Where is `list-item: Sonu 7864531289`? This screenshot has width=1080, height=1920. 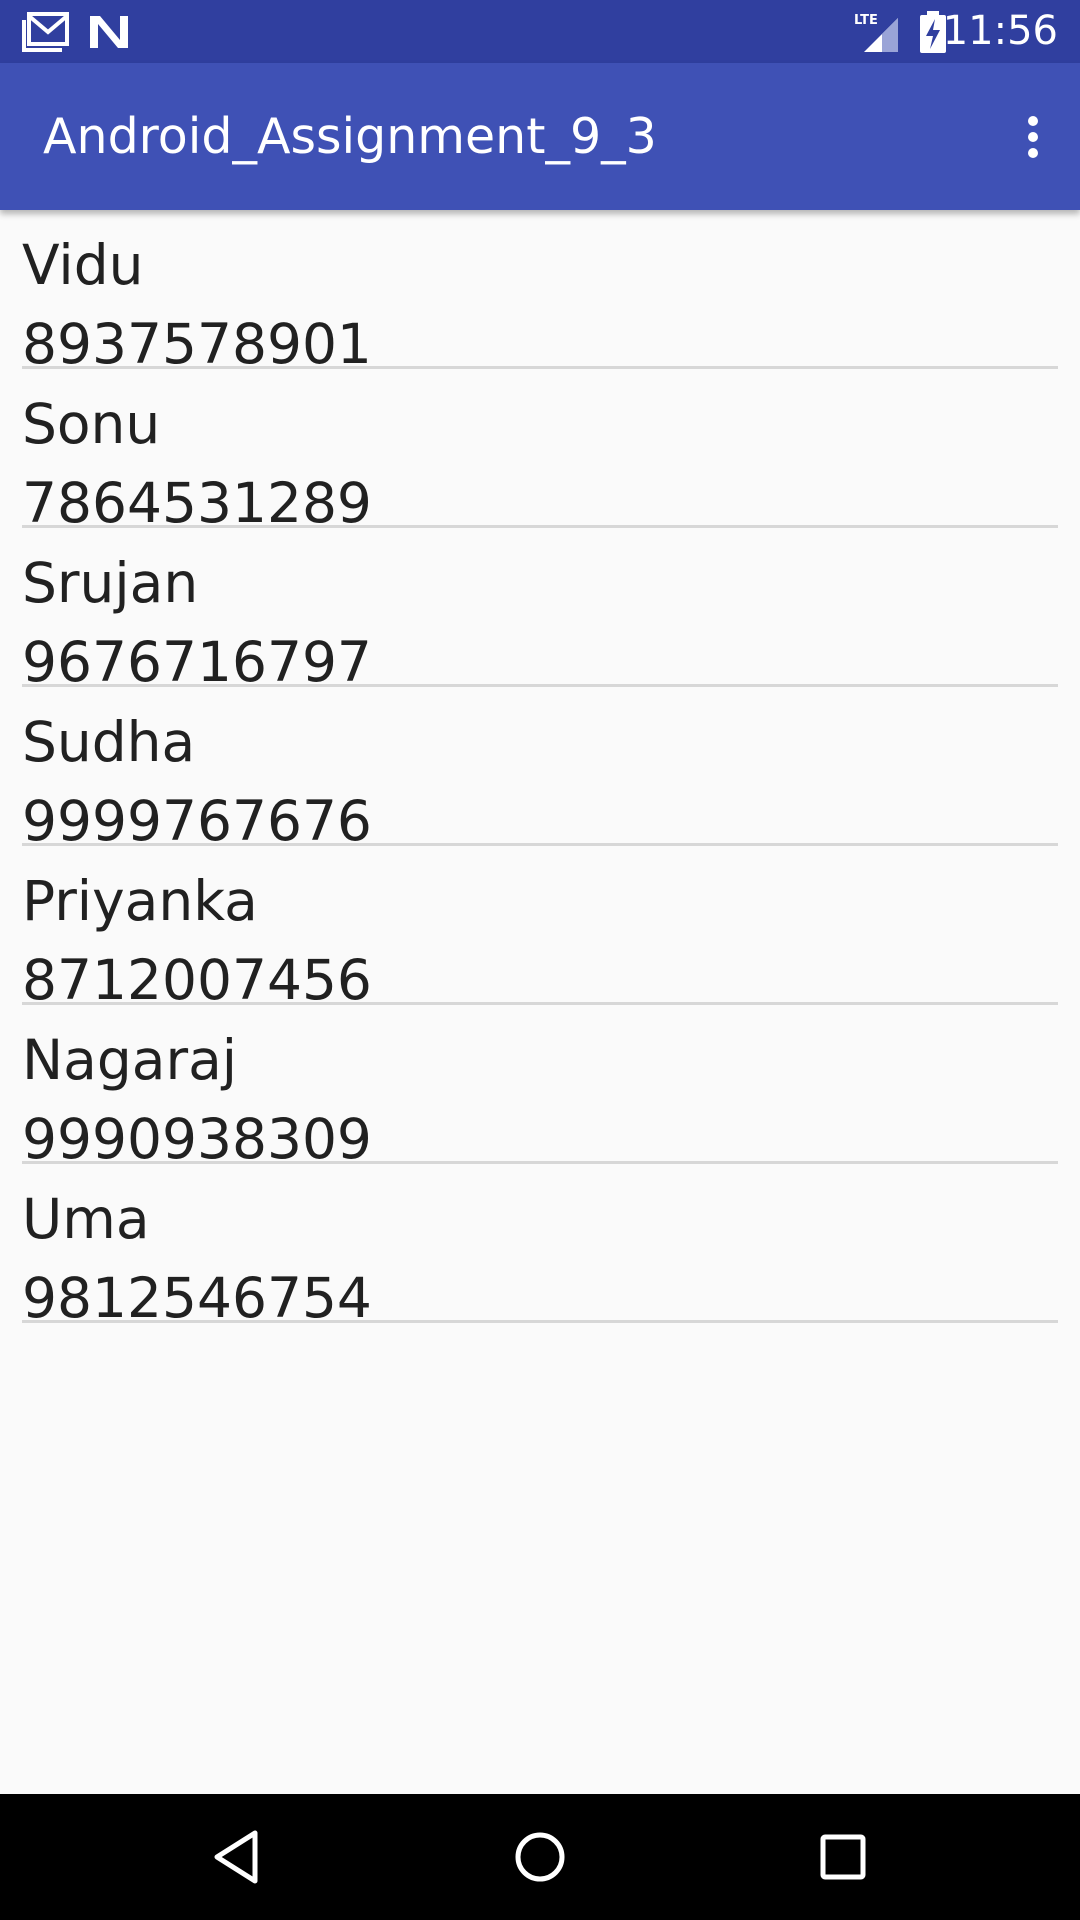
list-item: Sonu 7864531289 is located at coordinates (540, 452).